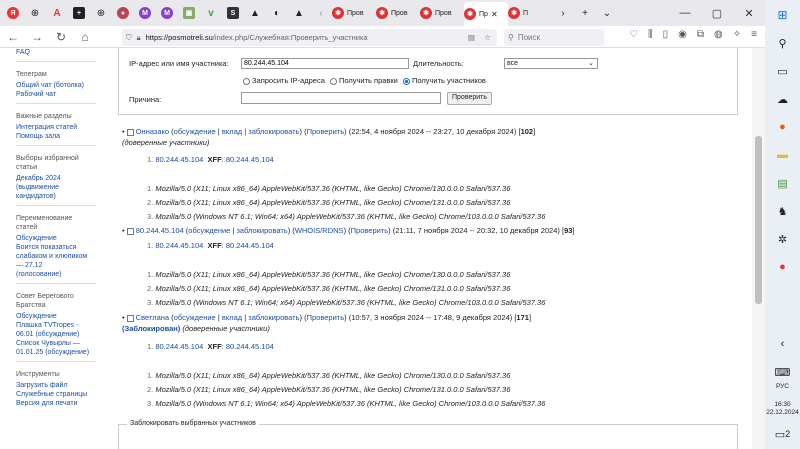  What do you see at coordinates (782, 405) in the screenshot?
I see `clock-time: 16:30` at bounding box center [782, 405].